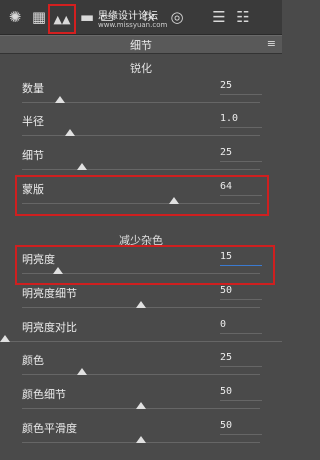 The image size is (320, 460). What do you see at coordinates (33, 155) in the screenshot?
I see `slider-label: 细节` at bounding box center [33, 155].